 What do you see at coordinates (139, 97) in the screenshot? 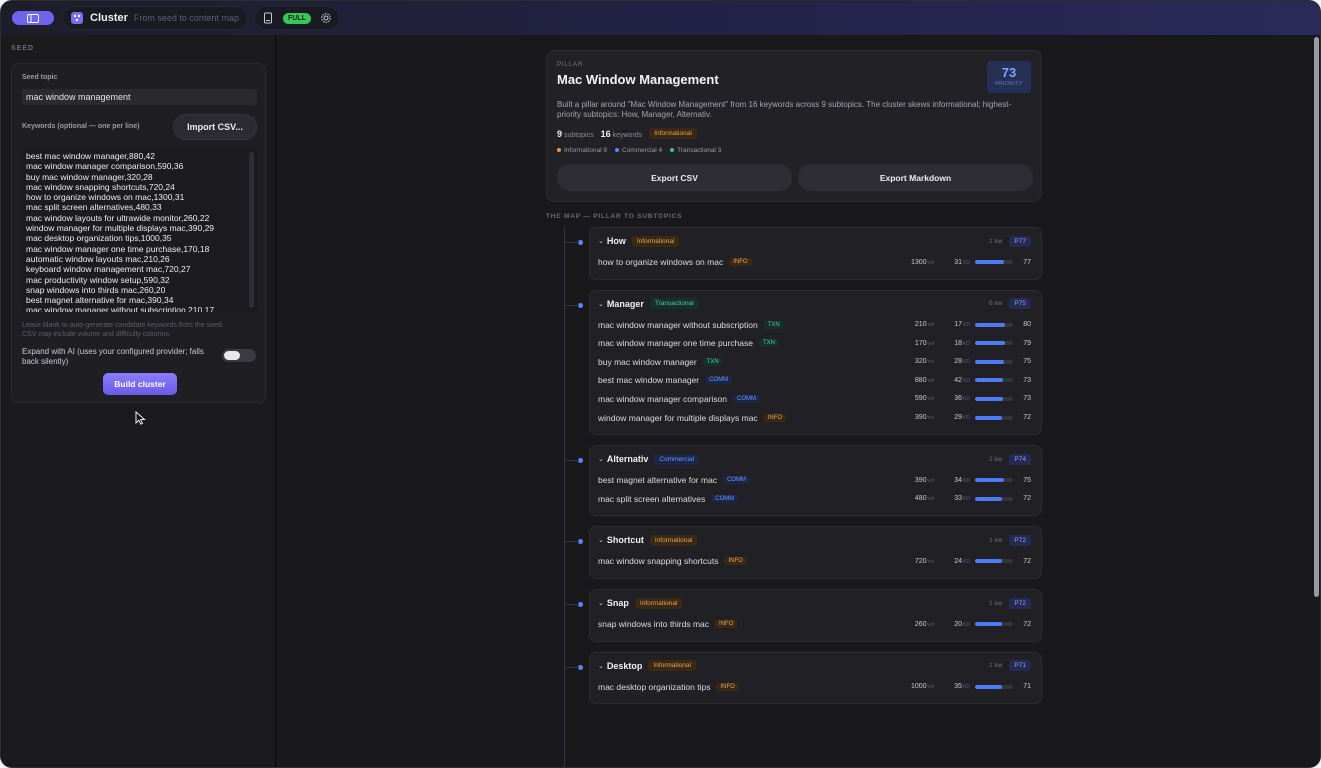
I see `seed-topic-input: mac window management` at bounding box center [139, 97].